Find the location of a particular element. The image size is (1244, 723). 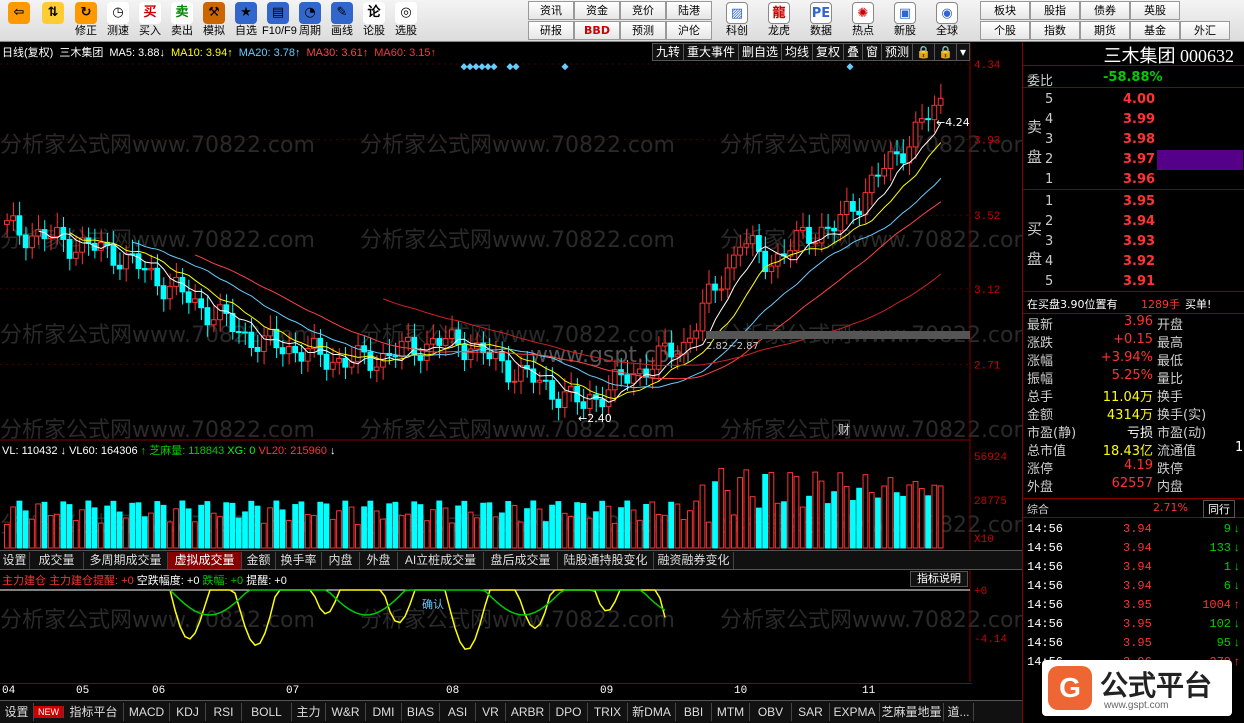

indicator-tab-8: W&R is located at coordinates (346, 712).